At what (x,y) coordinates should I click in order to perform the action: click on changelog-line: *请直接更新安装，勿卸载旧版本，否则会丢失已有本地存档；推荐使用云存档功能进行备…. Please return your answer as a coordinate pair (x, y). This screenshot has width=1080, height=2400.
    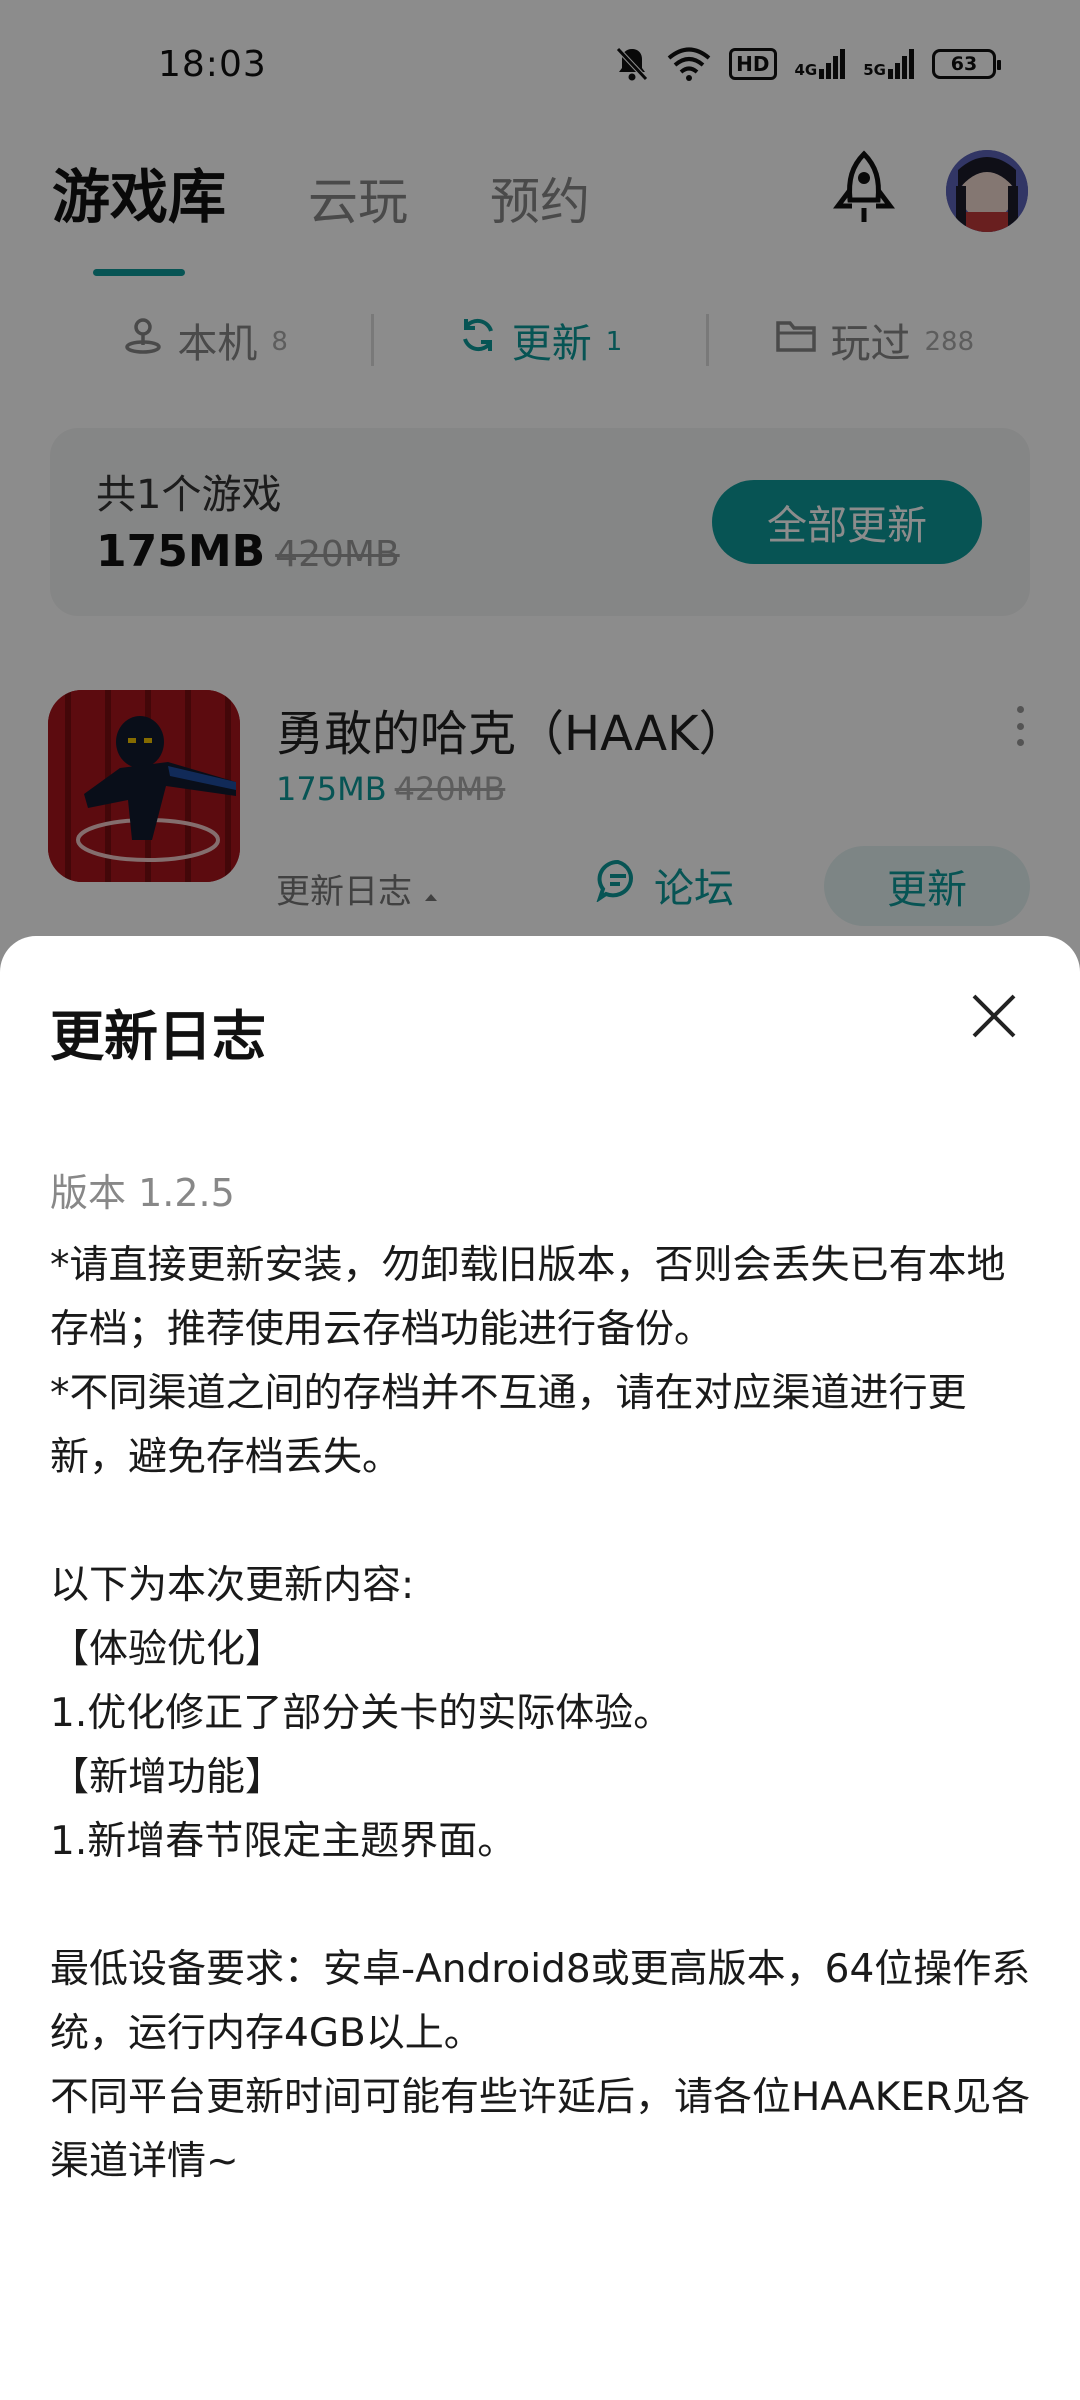
    Looking at the image, I should click on (528, 1297).